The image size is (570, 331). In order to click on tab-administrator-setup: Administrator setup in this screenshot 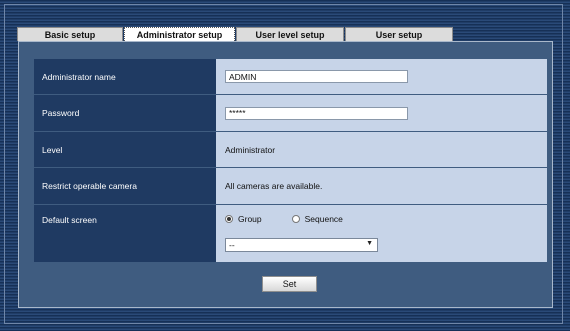, I will do `click(179, 34)`.